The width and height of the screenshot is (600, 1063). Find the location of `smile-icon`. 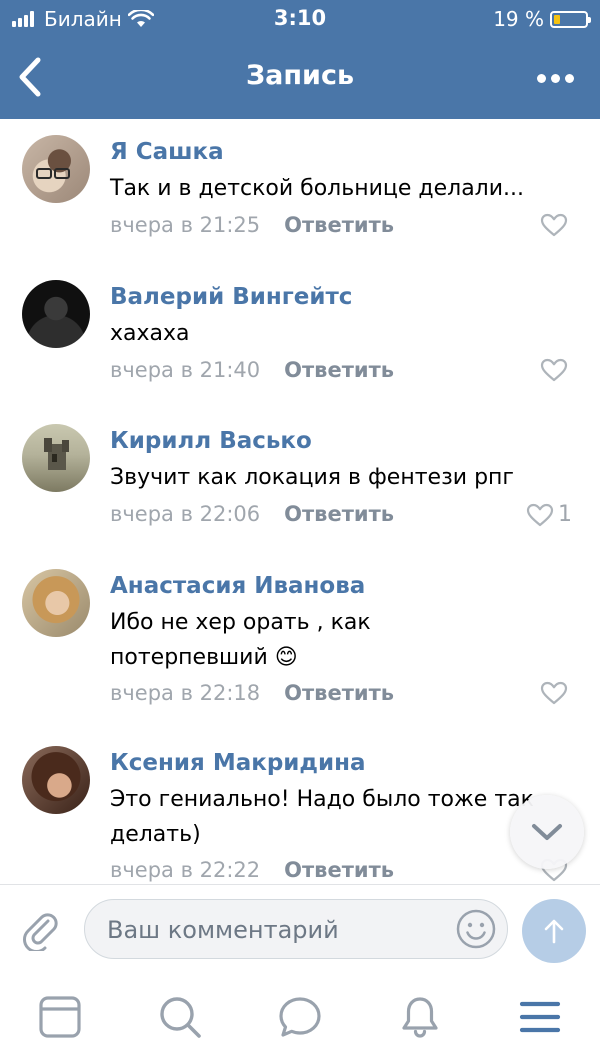

smile-icon is located at coordinates (476, 929).